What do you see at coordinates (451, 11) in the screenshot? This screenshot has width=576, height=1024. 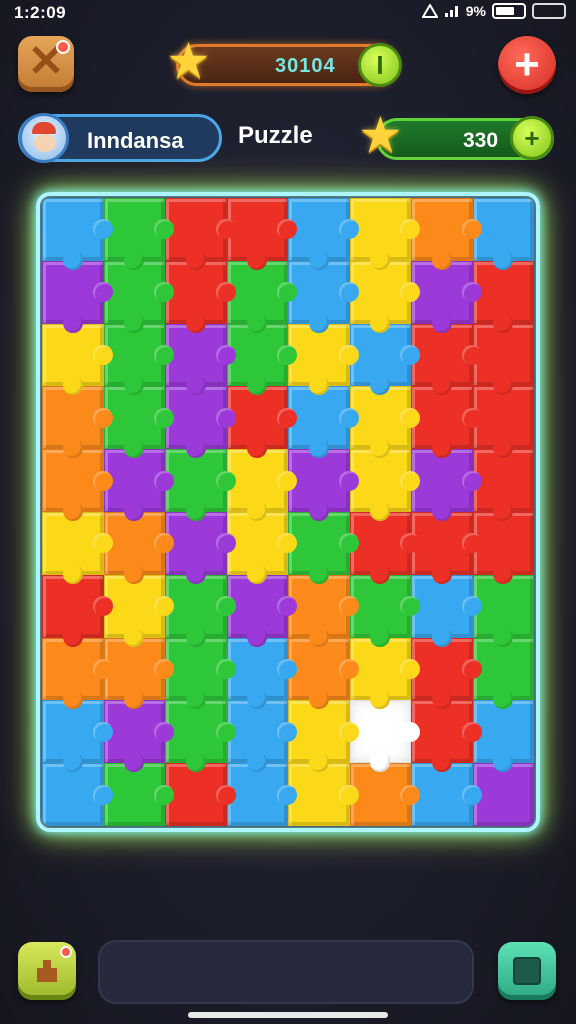 I see `wifi-icon` at bounding box center [451, 11].